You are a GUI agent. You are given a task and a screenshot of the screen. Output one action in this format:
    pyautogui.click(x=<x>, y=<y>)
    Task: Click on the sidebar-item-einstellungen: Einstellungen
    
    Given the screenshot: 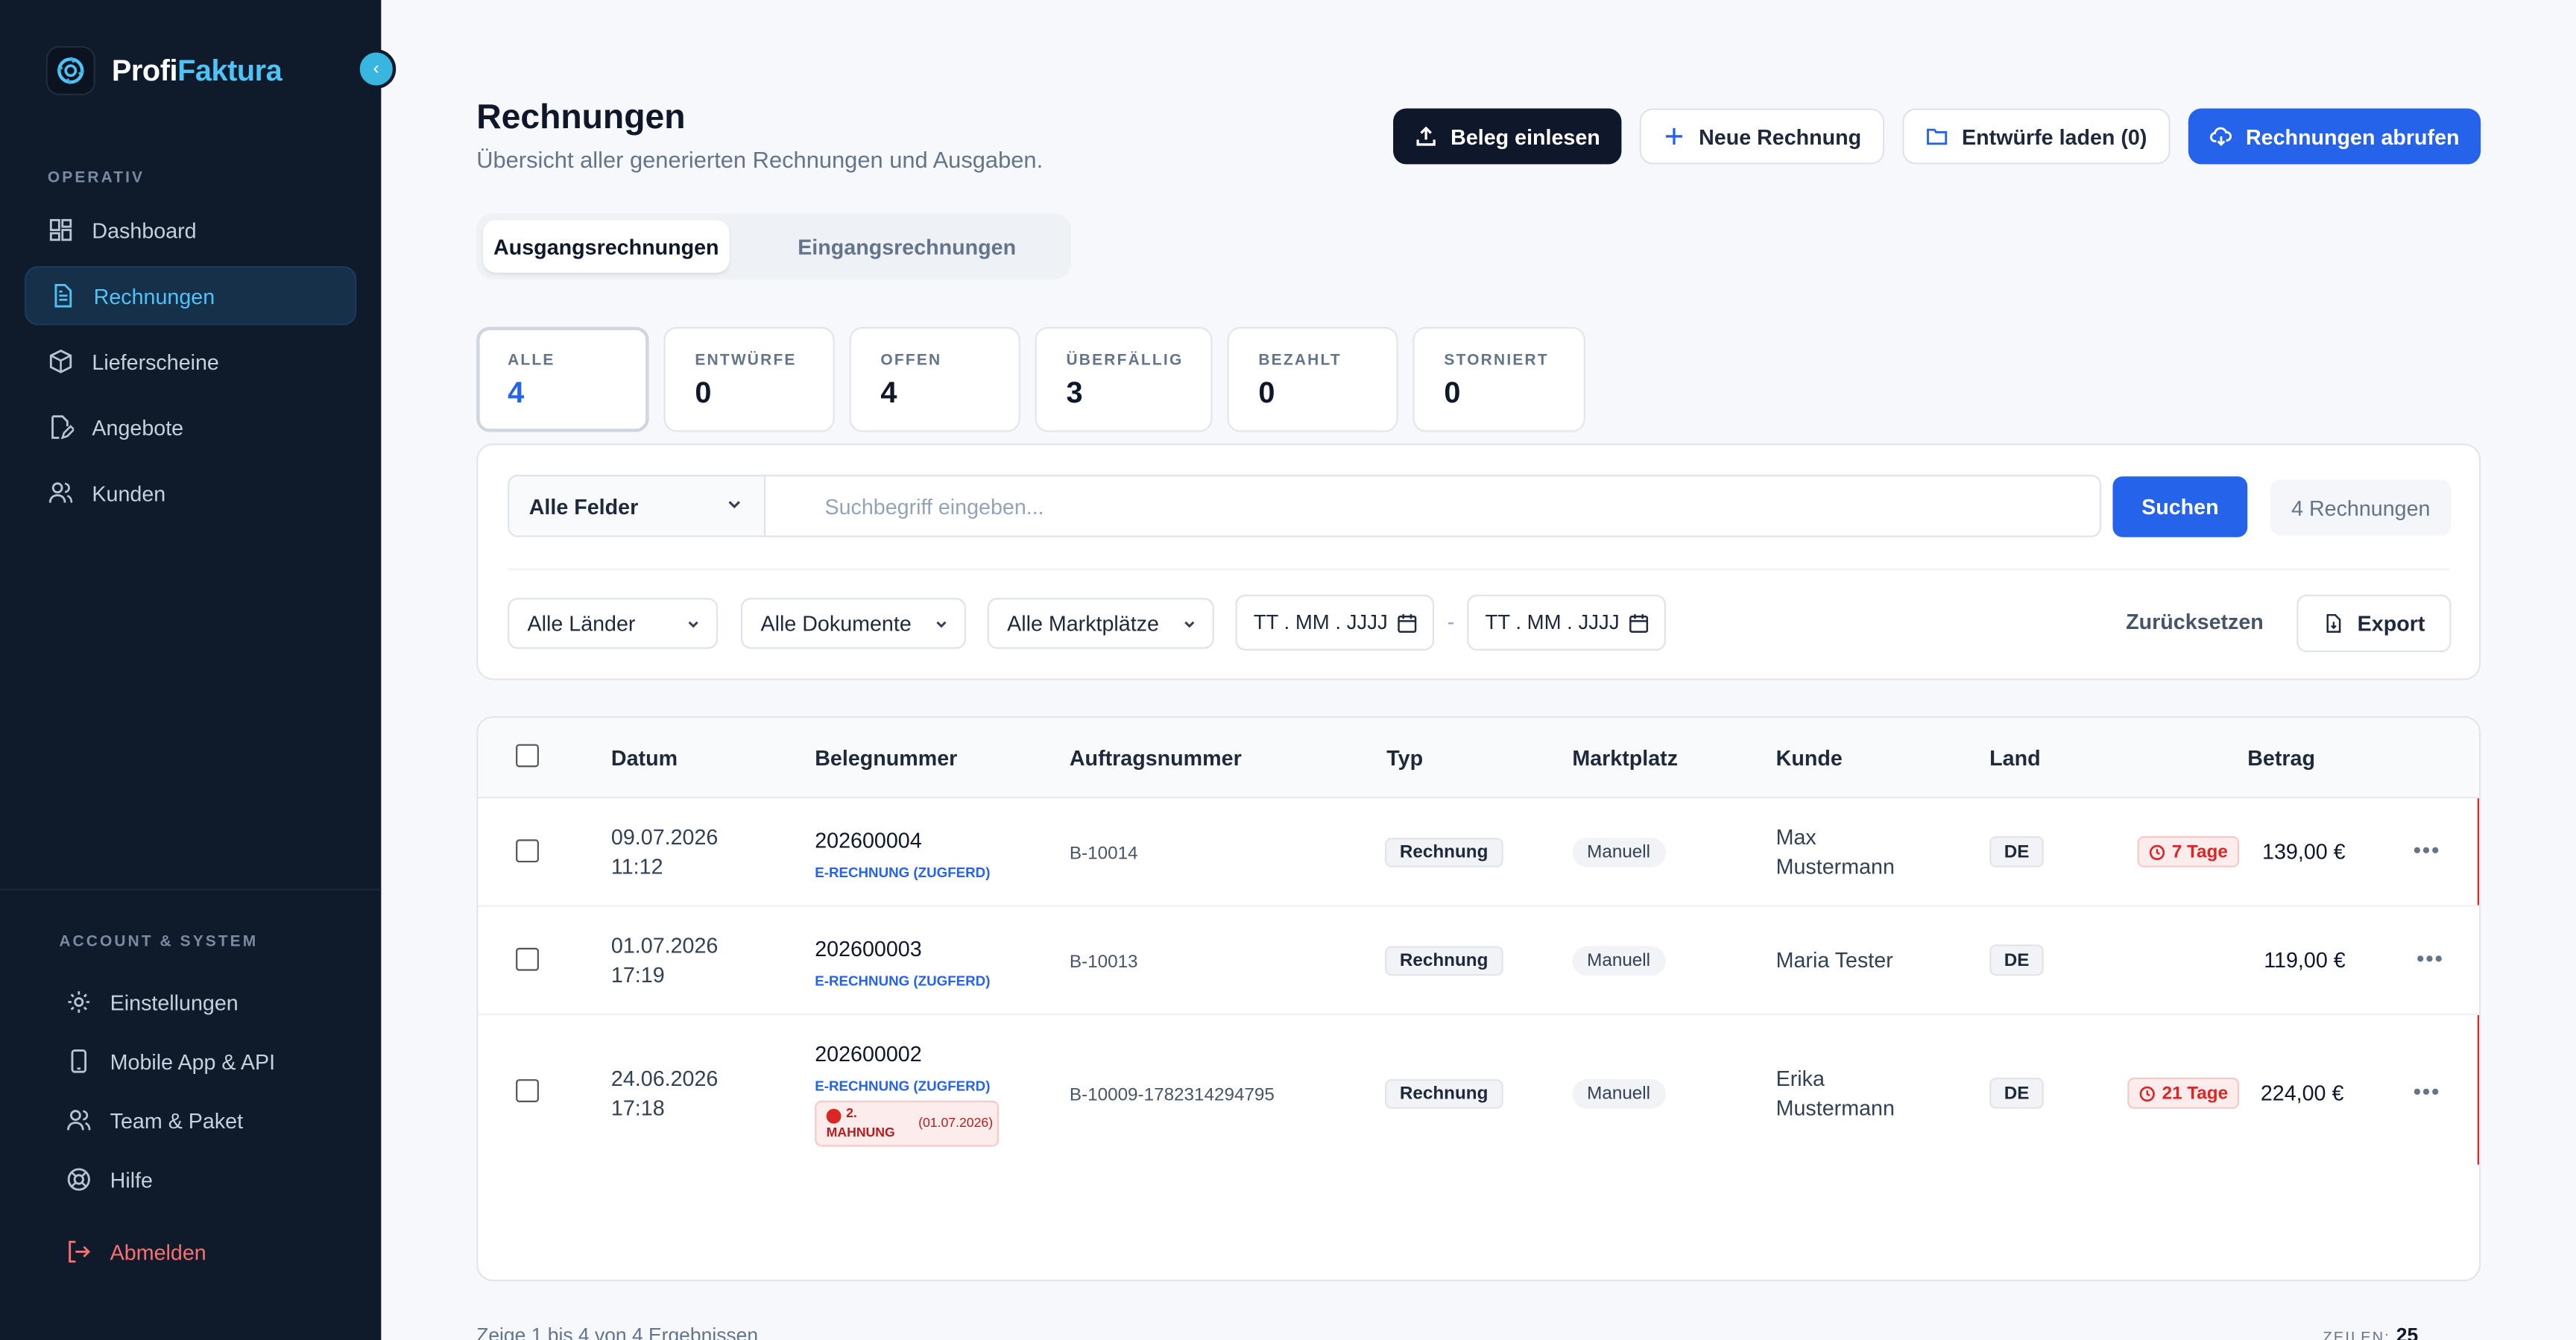 What is the action you would take?
    pyautogui.click(x=152, y=1002)
    